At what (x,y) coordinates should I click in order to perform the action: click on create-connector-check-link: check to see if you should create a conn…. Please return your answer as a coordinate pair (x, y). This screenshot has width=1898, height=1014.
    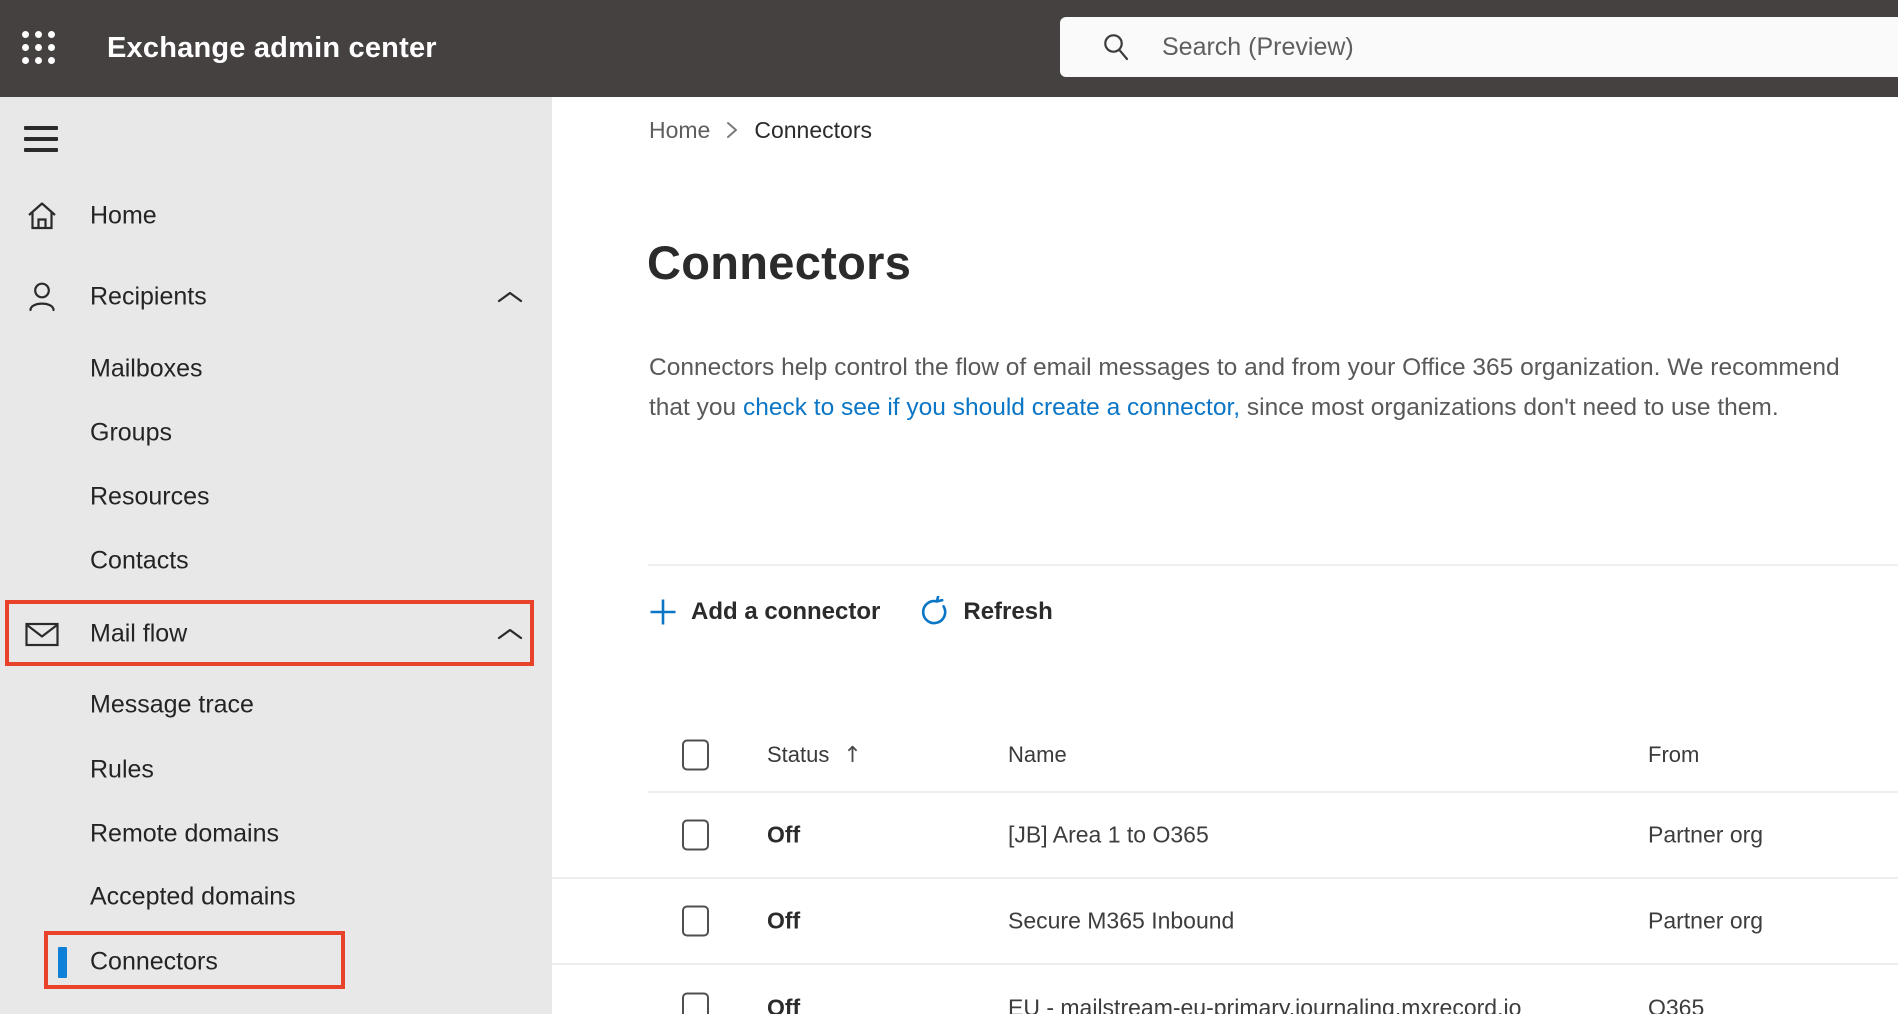
    Looking at the image, I should click on (991, 407).